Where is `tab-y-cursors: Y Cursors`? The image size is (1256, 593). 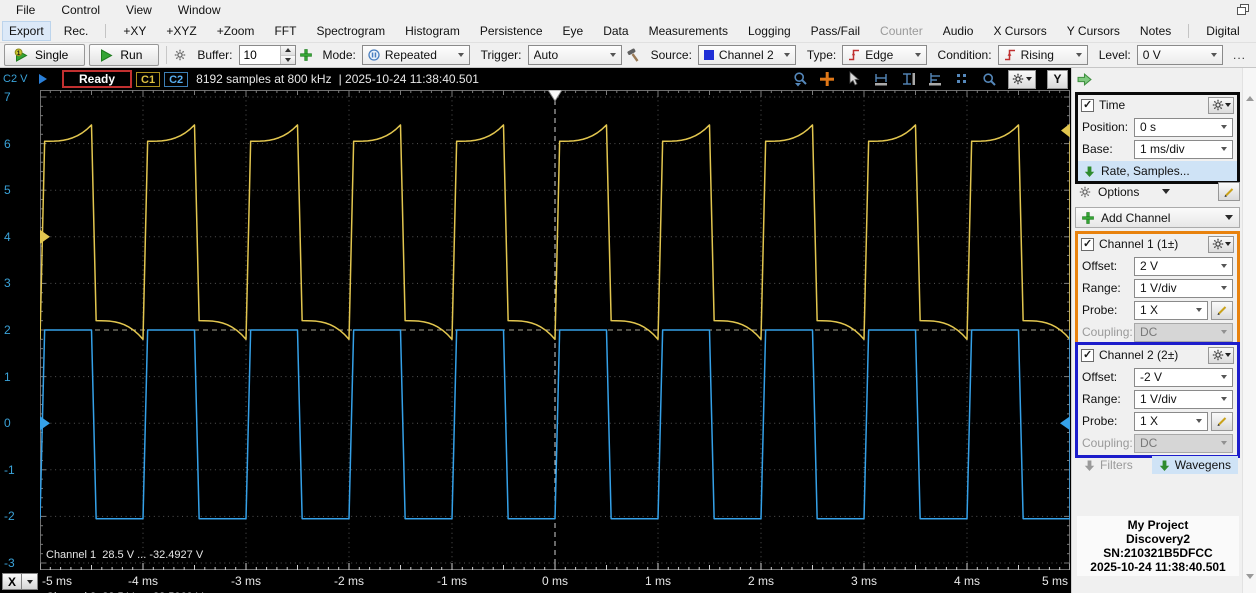
tab-y-cursors: Y Cursors is located at coordinates (1093, 31).